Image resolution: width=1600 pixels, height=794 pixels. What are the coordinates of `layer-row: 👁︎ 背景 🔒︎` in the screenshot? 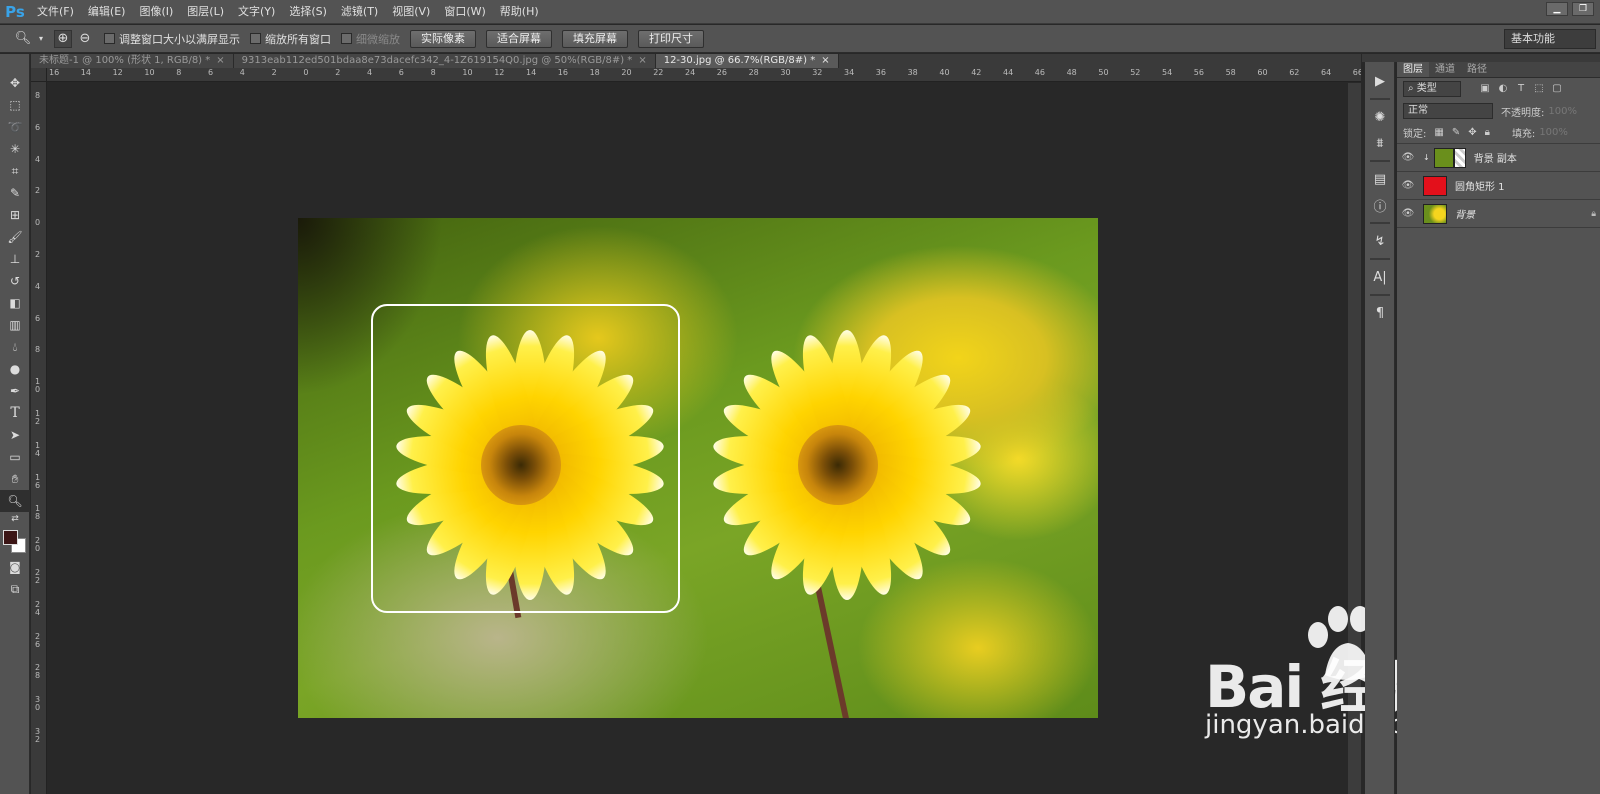 It's located at (1498, 214).